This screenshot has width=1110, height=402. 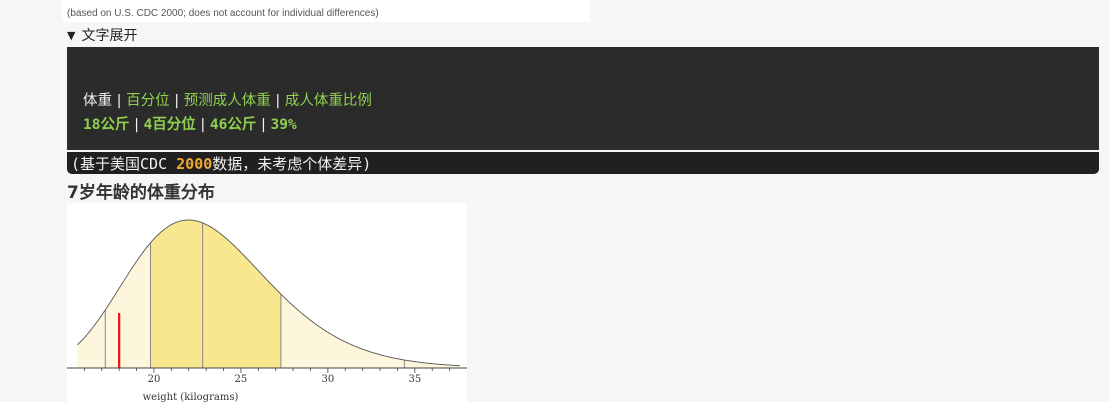 I want to click on result-value-row: 18公斤 | 4百分位 | 46公斤 | 39%, so click(x=190, y=123).